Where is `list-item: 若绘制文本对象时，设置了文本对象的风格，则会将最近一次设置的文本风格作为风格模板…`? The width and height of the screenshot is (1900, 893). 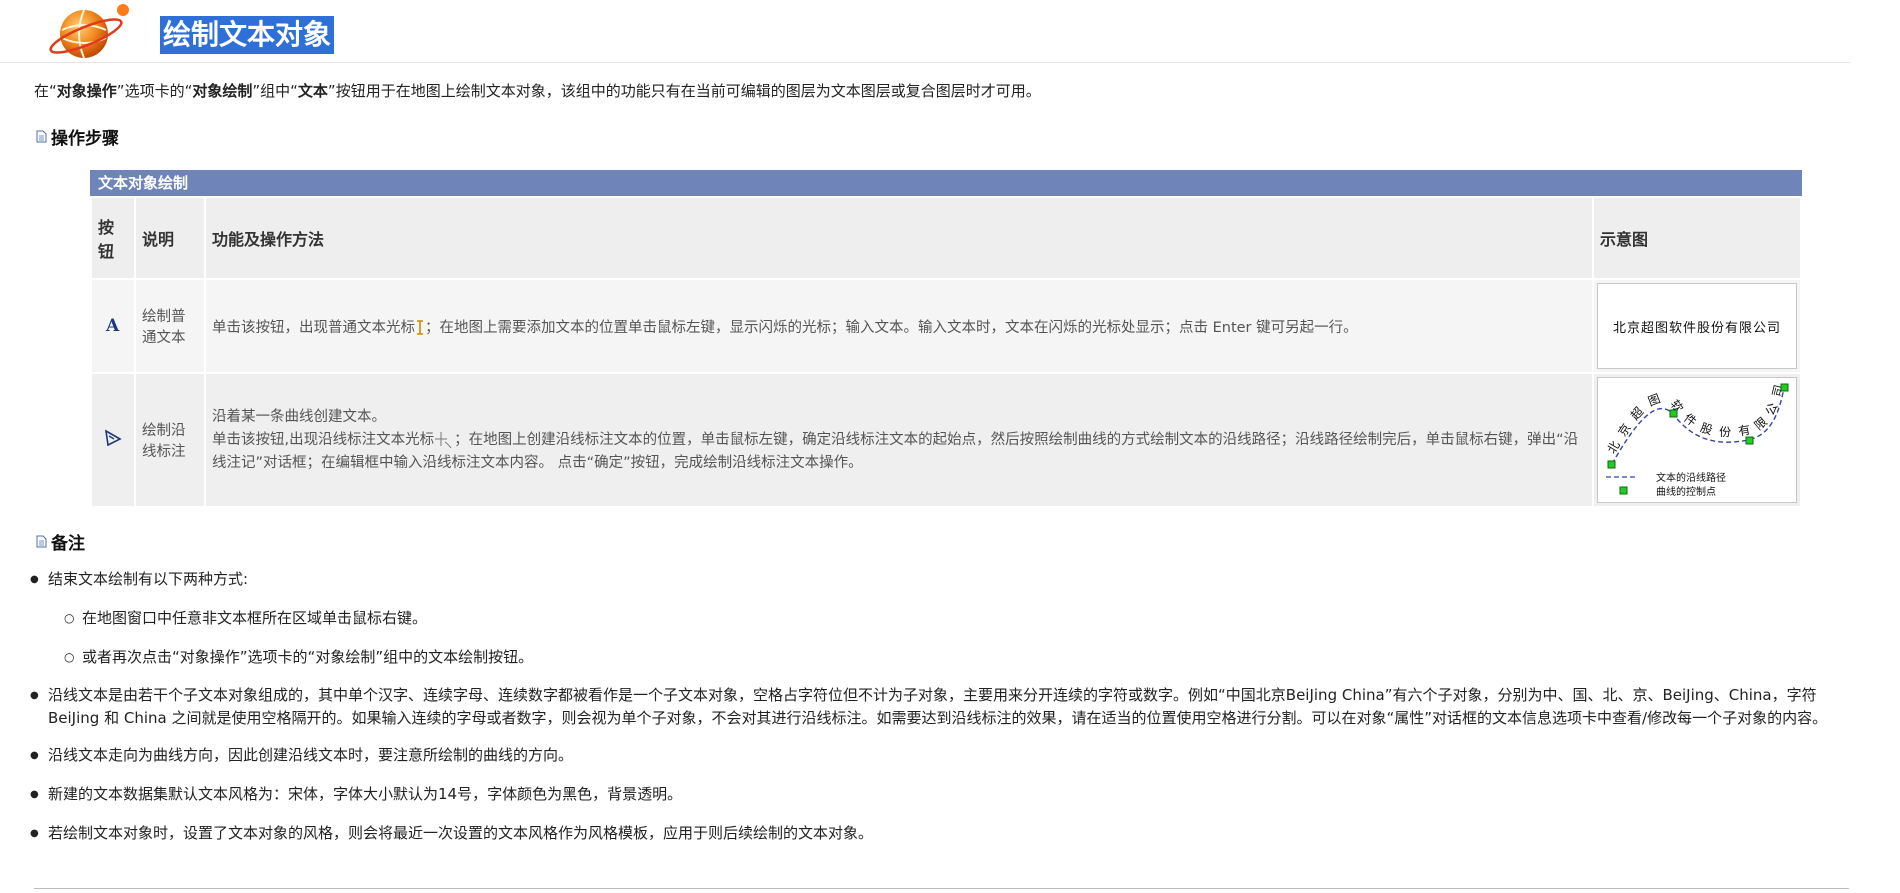
list-item: 若绘制文本对象时，设置了文本对象的风格，则会将最近一次设置的文本风格作为风格模板… is located at coordinates (940, 833).